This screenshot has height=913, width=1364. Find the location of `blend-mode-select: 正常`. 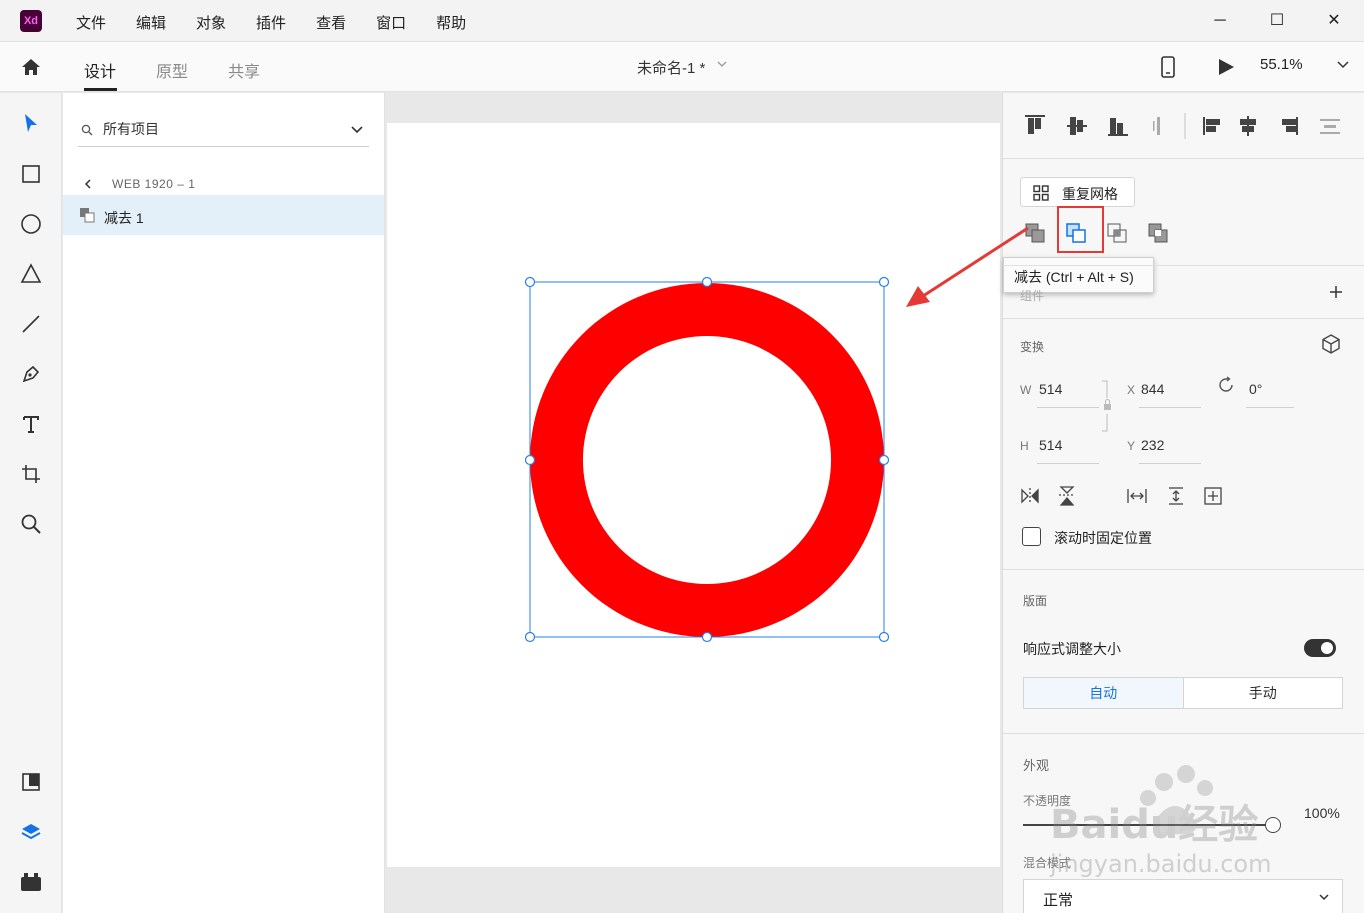

blend-mode-select: 正常 is located at coordinates (1183, 896).